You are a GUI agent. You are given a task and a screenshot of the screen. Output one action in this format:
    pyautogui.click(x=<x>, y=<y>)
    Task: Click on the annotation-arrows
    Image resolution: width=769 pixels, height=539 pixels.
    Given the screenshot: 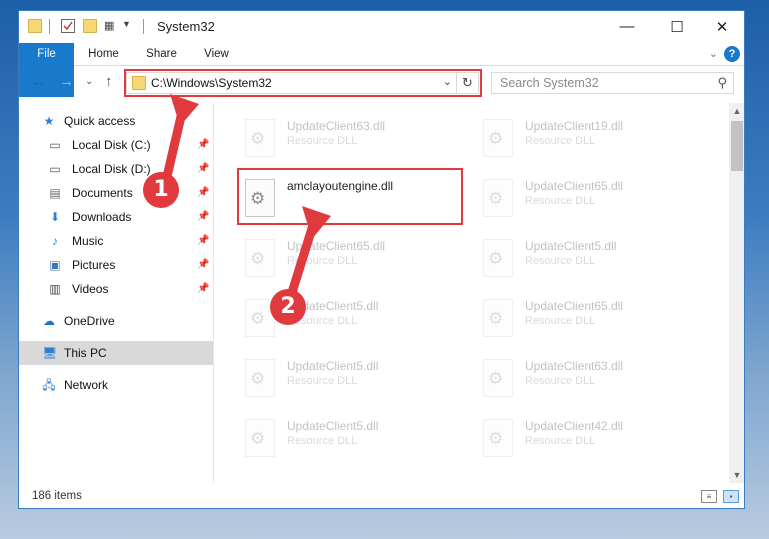 What is the action you would take?
    pyautogui.click(x=245, y=200)
    